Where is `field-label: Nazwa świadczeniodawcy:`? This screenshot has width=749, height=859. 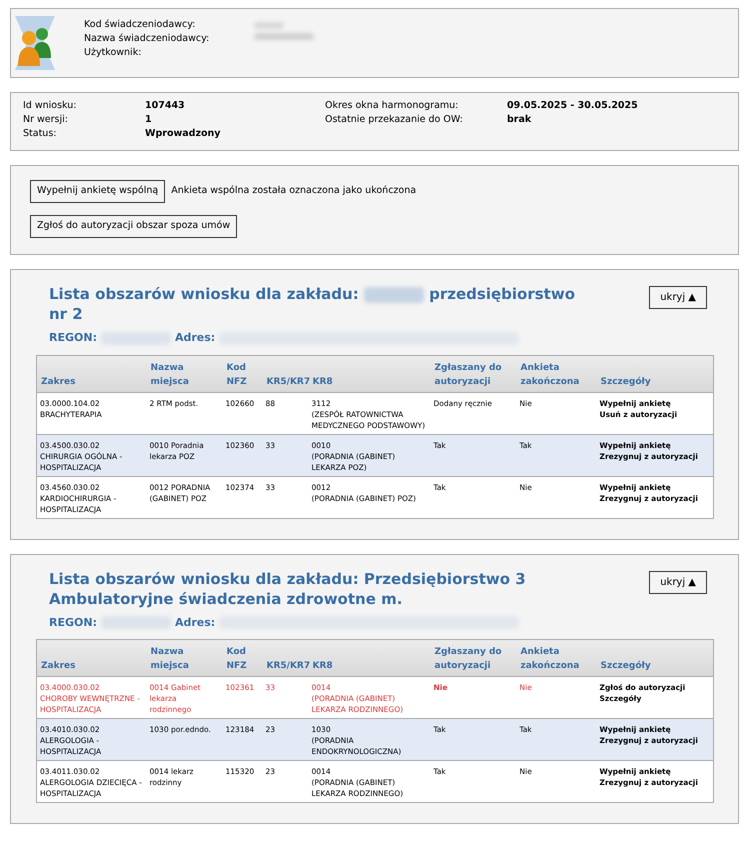
field-label: Nazwa świadczeniodawcy: is located at coordinates (147, 39).